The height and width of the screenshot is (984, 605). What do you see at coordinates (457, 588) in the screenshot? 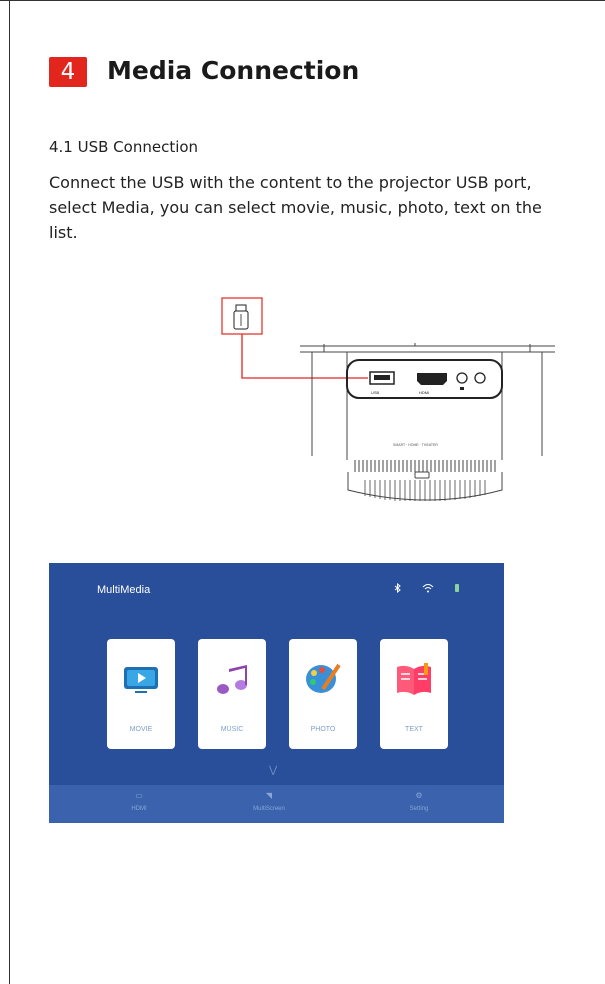
I see `usb-storage-icon` at bounding box center [457, 588].